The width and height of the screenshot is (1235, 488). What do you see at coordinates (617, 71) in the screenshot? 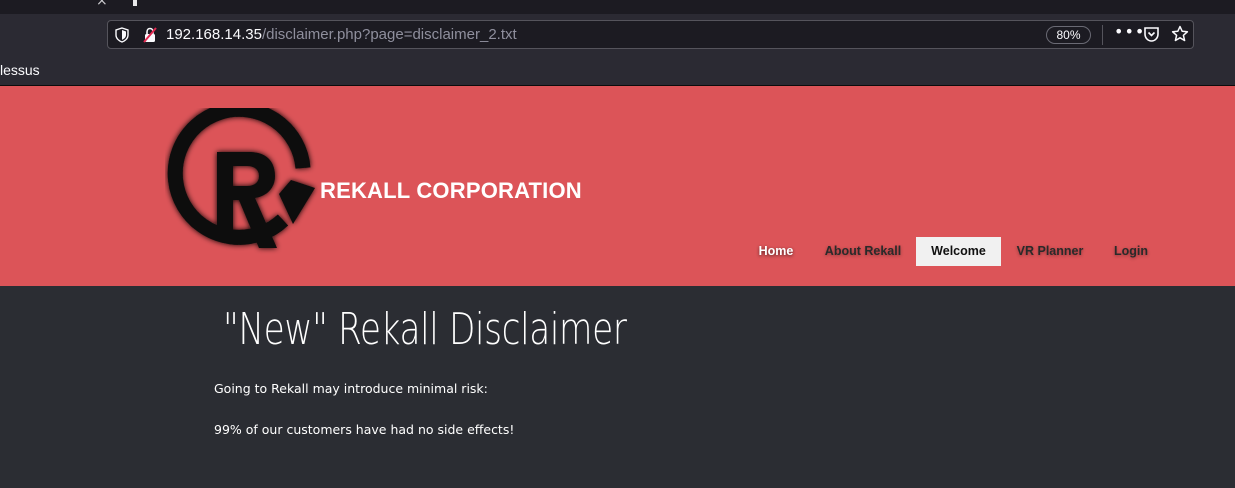
I see `bookmarks-toolbar: lessus` at bounding box center [617, 71].